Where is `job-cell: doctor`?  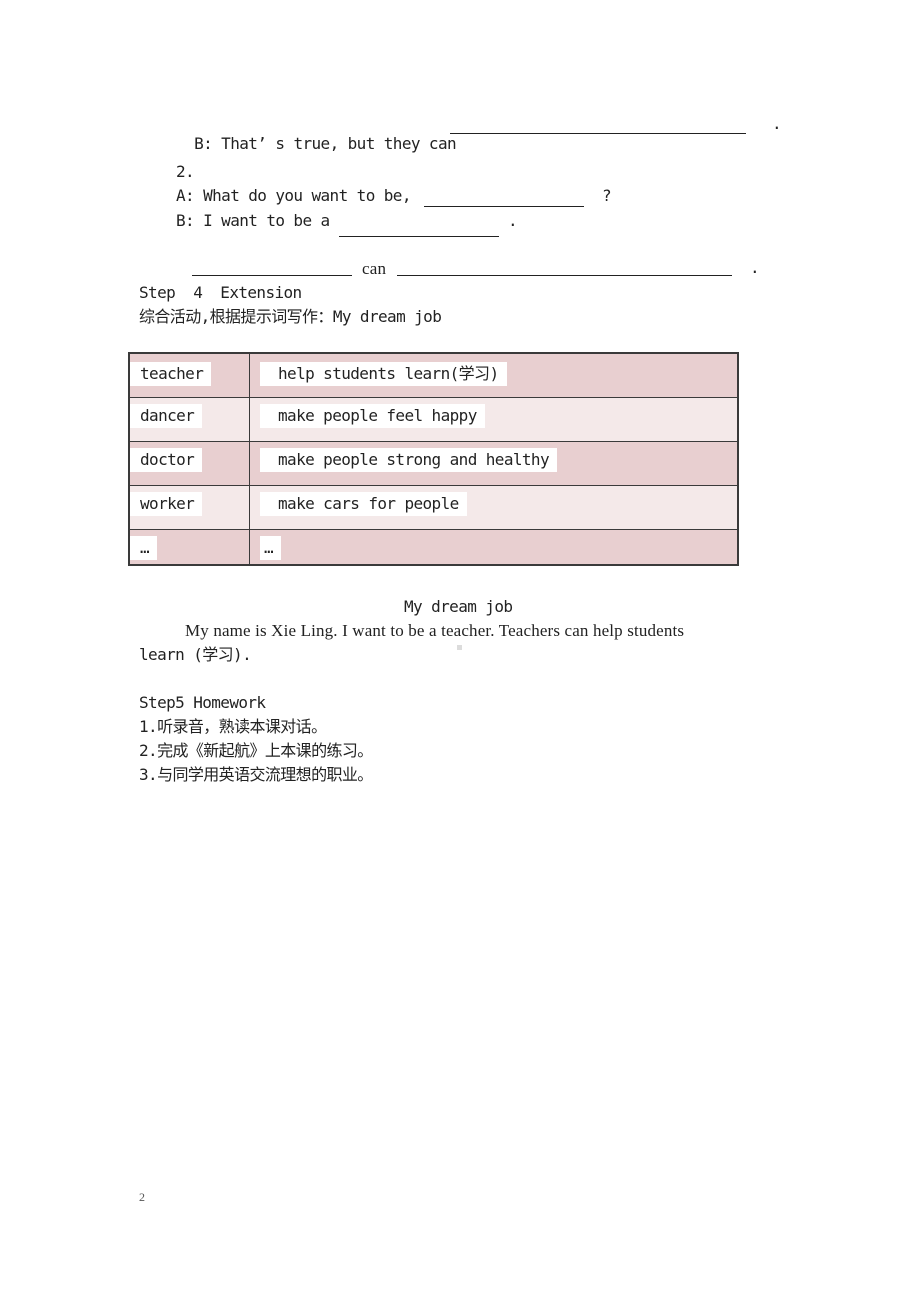 job-cell: doctor is located at coordinates (189, 463).